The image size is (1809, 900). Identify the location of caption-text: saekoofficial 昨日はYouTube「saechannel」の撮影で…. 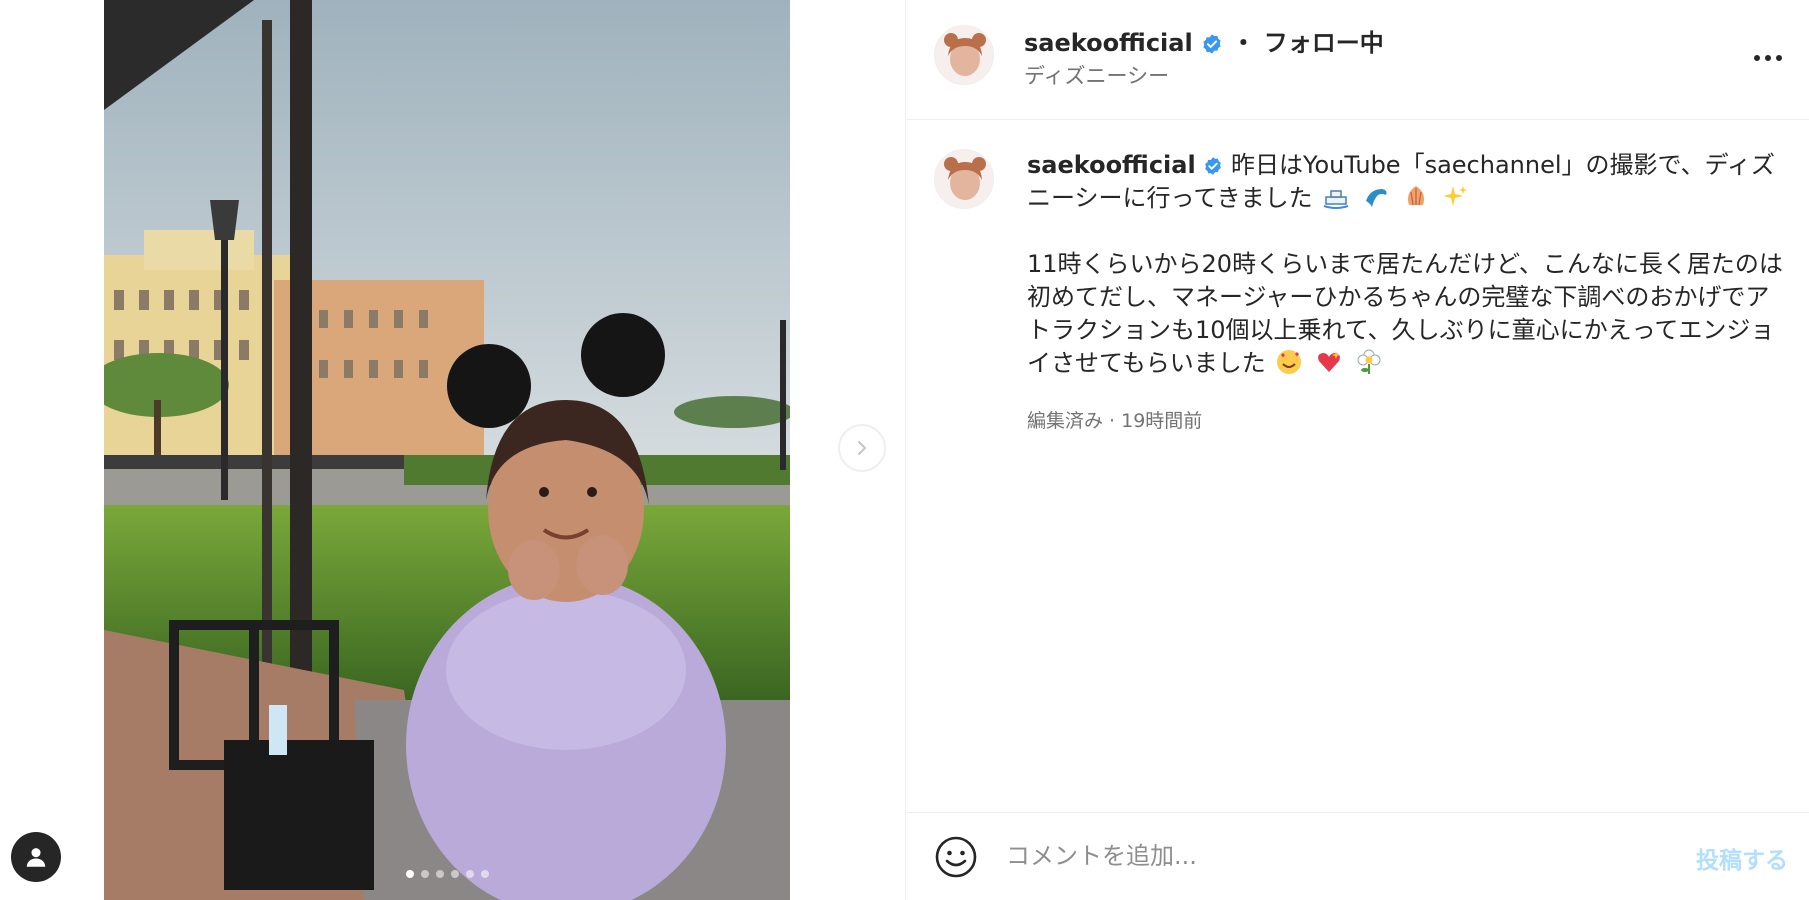
(1407, 264).